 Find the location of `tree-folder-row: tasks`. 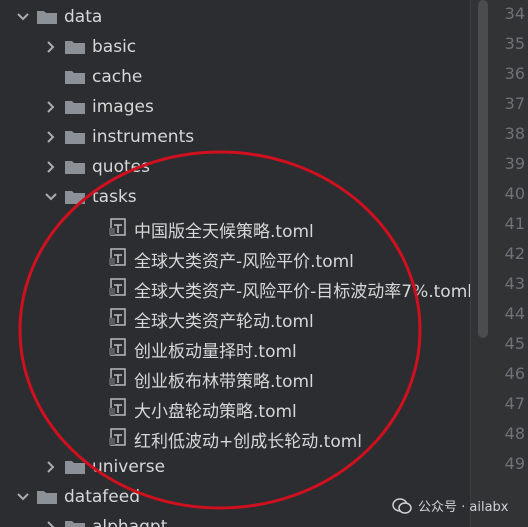

tree-folder-row: tasks is located at coordinates (235, 197).